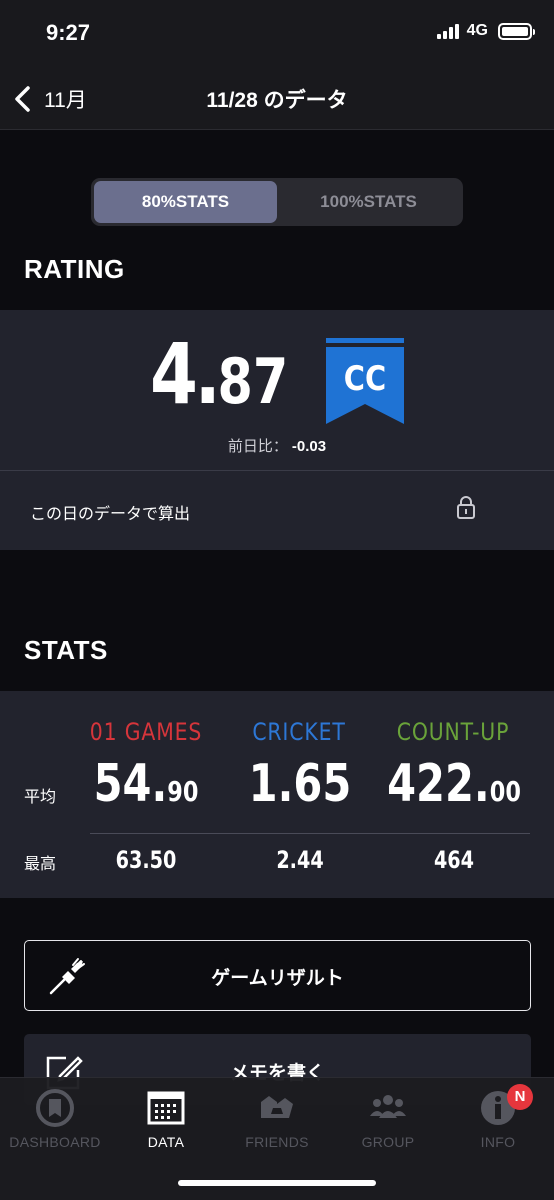  I want to click on rating-class-label: CC, so click(365, 379).